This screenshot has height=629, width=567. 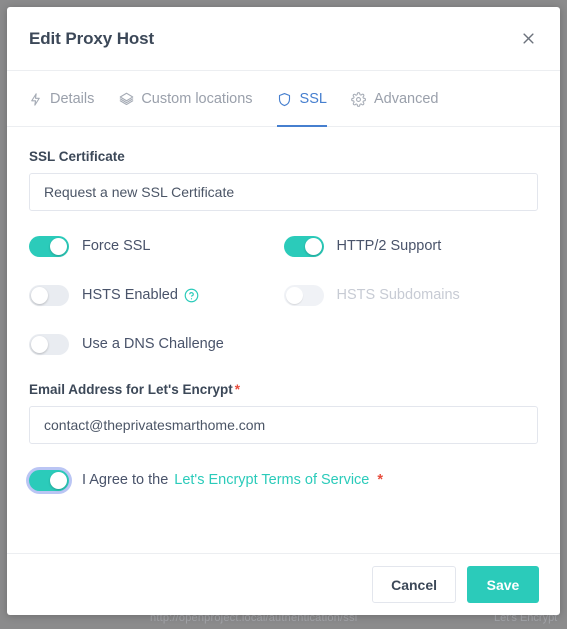 I want to click on close-icon, so click(x=528, y=39).